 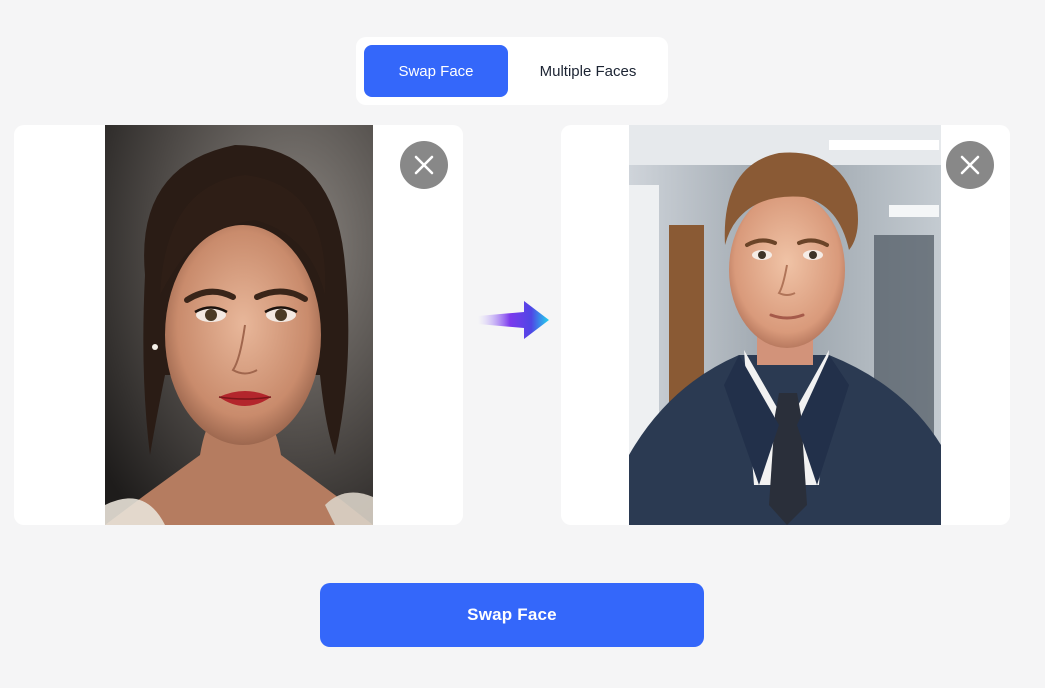 What do you see at coordinates (512, 71) in the screenshot?
I see `mode-tabs: Swap Face Multiple Faces` at bounding box center [512, 71].